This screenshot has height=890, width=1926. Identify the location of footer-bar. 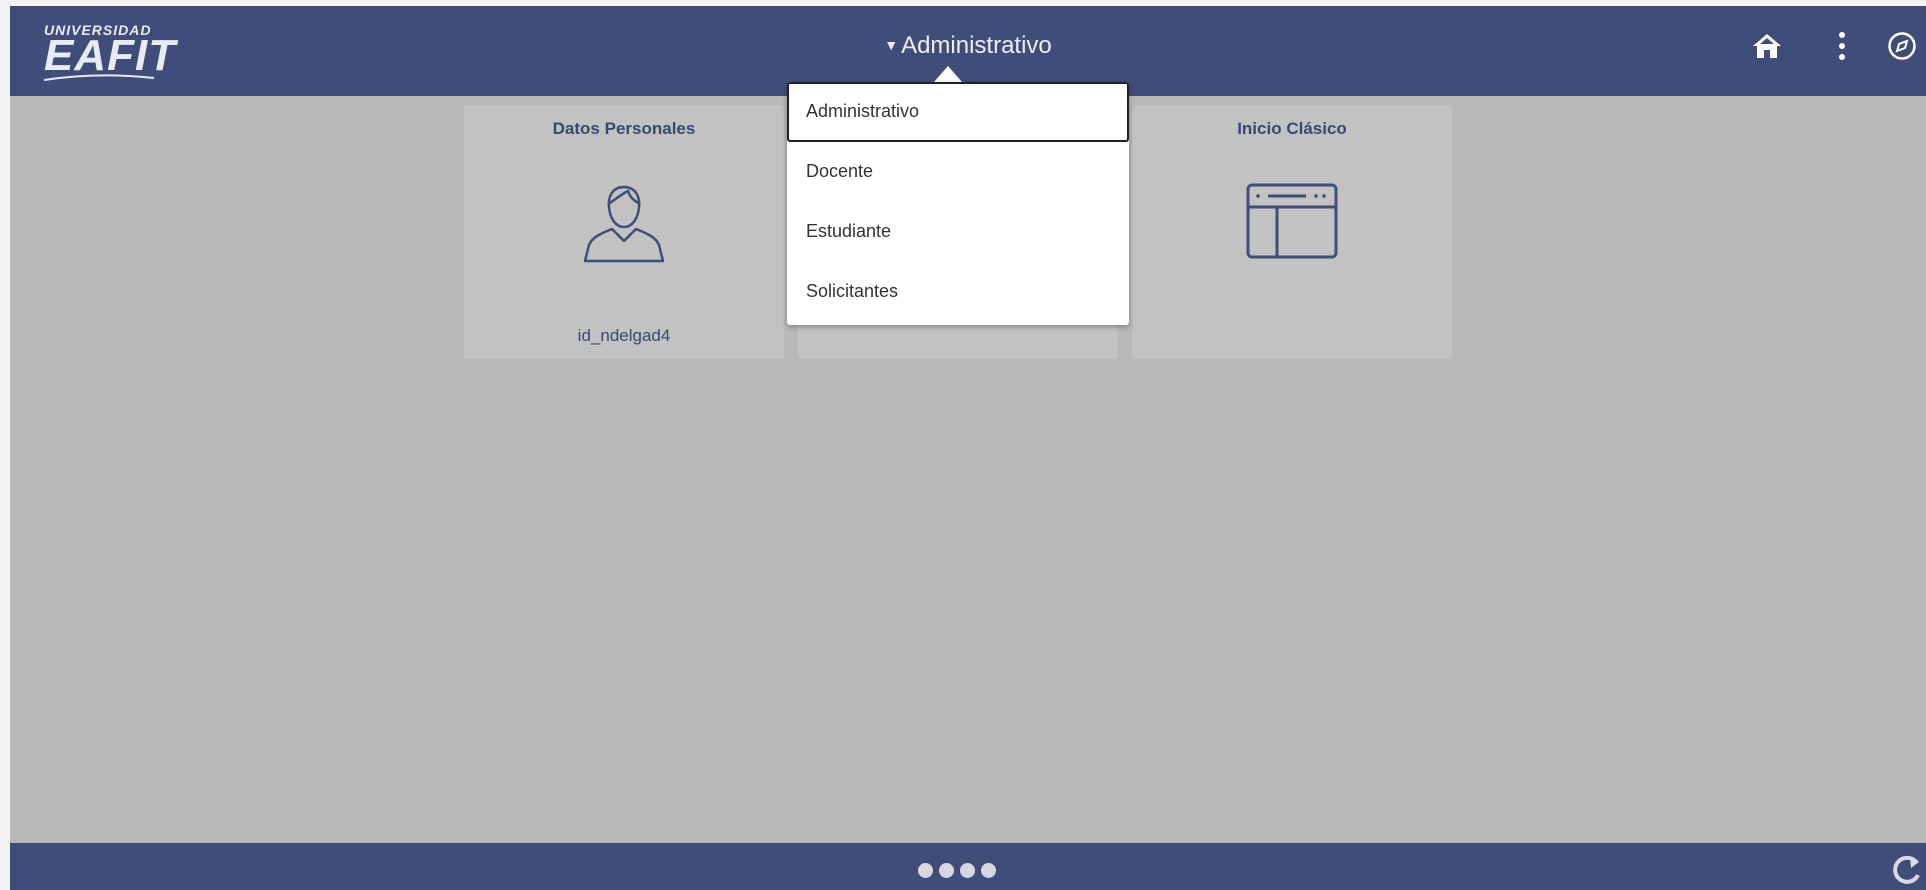
(968, 866).